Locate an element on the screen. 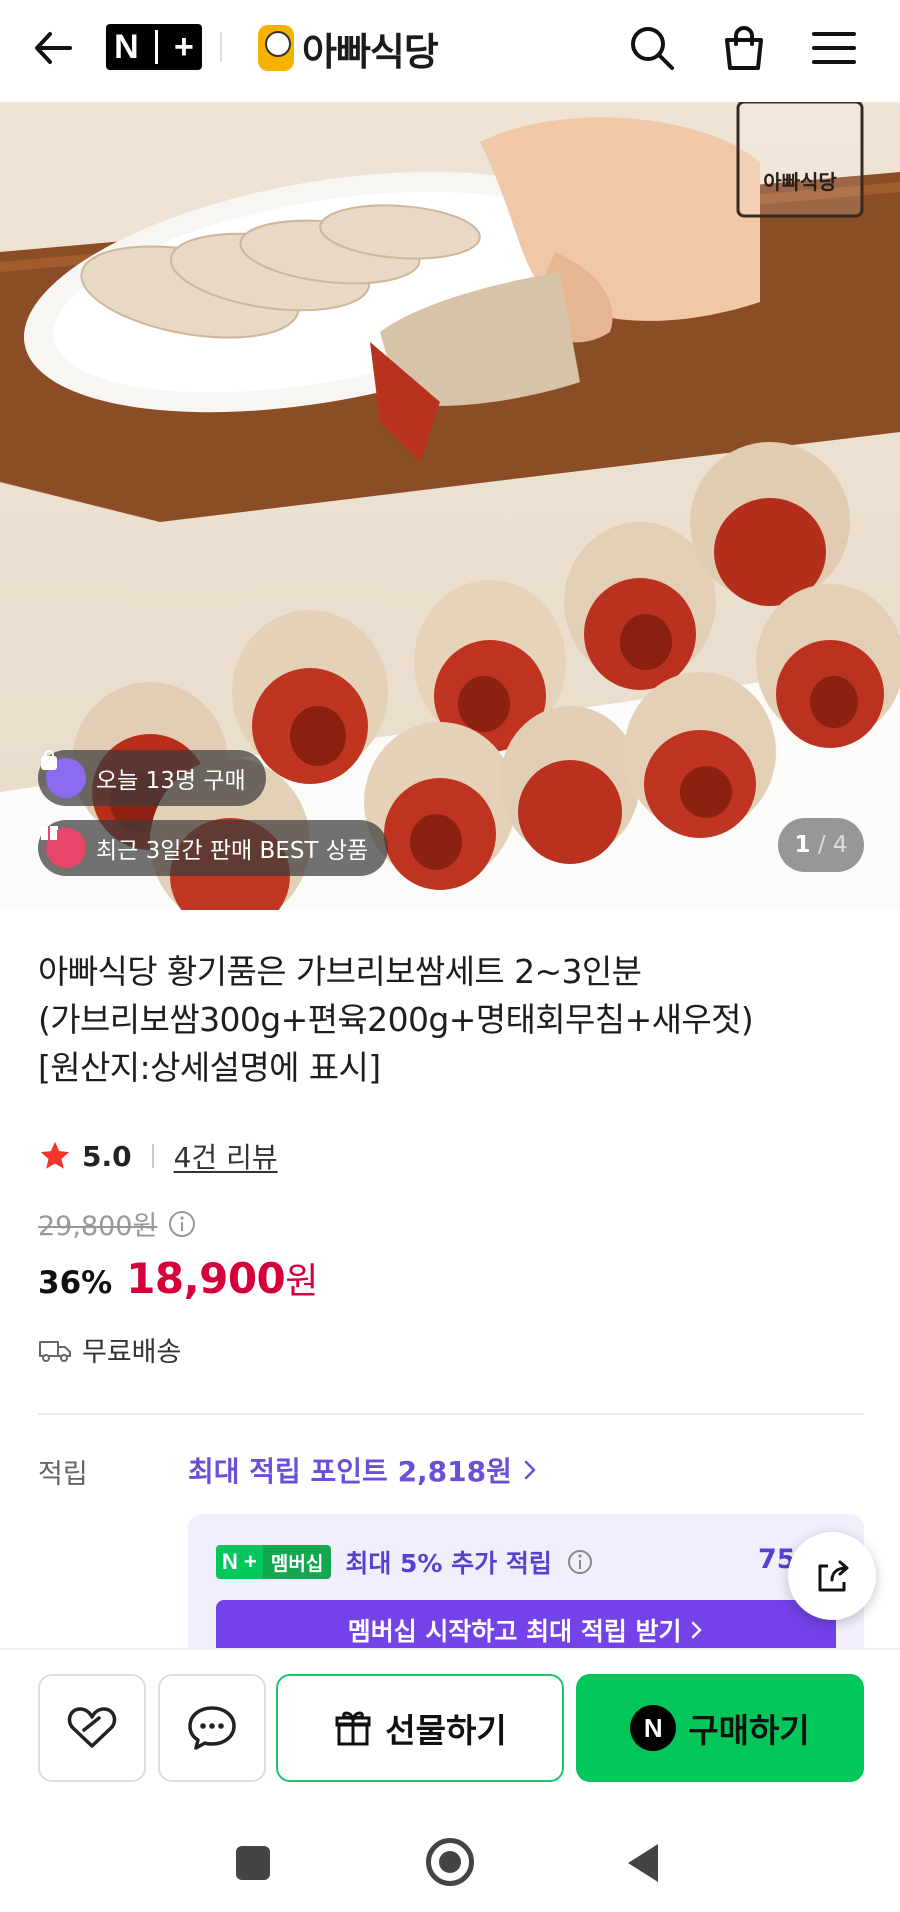  sale-price-row: 36% 18,900원 is located at coordinates (178, 1278).